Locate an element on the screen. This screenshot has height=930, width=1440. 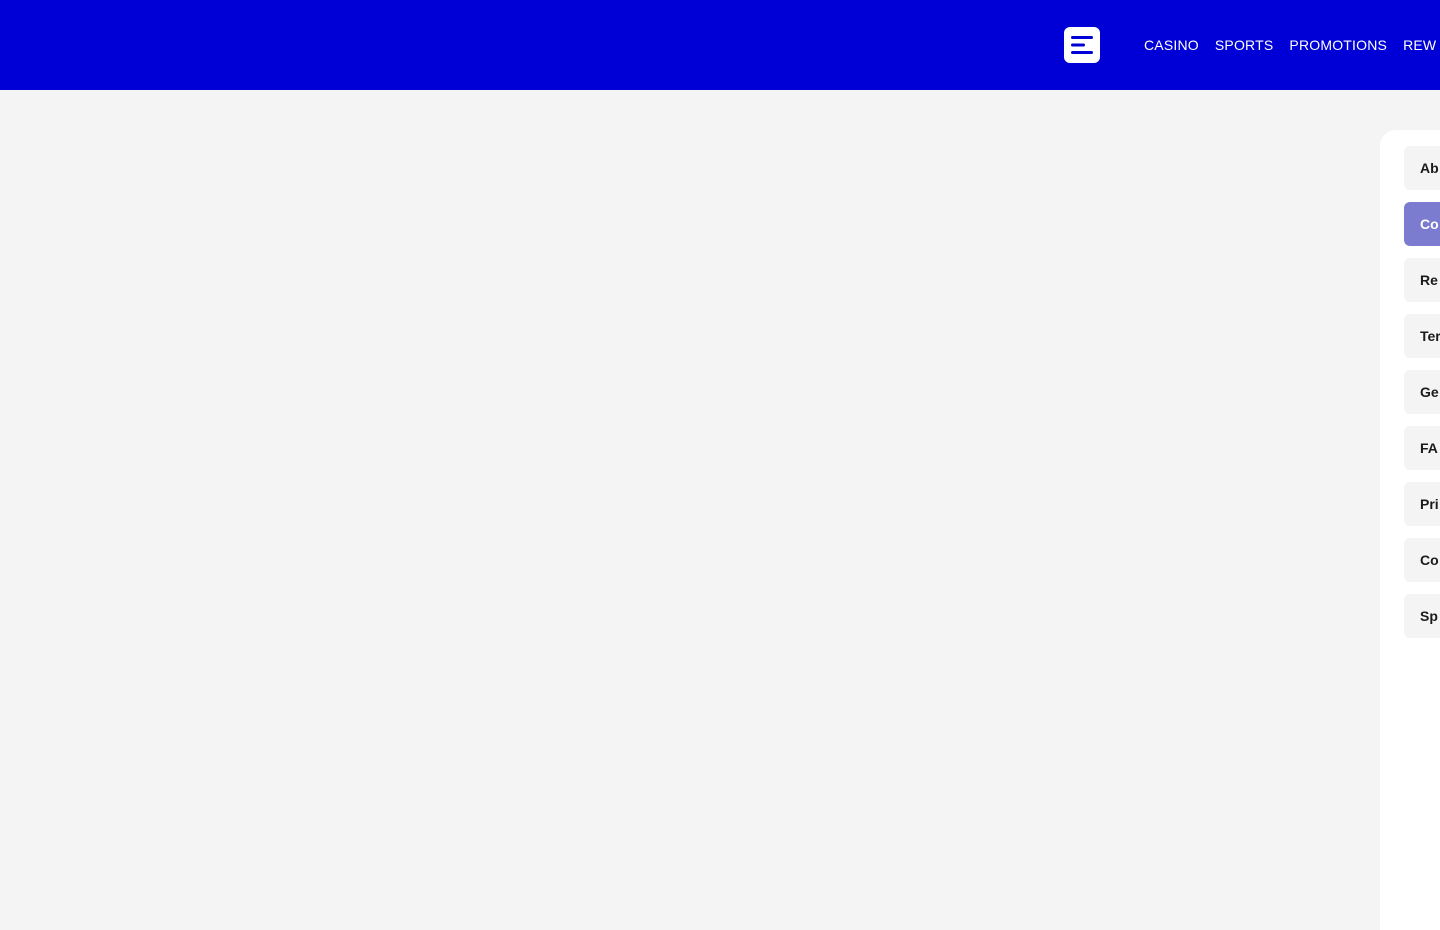
menu-button is located at coordinates (1082, 45).